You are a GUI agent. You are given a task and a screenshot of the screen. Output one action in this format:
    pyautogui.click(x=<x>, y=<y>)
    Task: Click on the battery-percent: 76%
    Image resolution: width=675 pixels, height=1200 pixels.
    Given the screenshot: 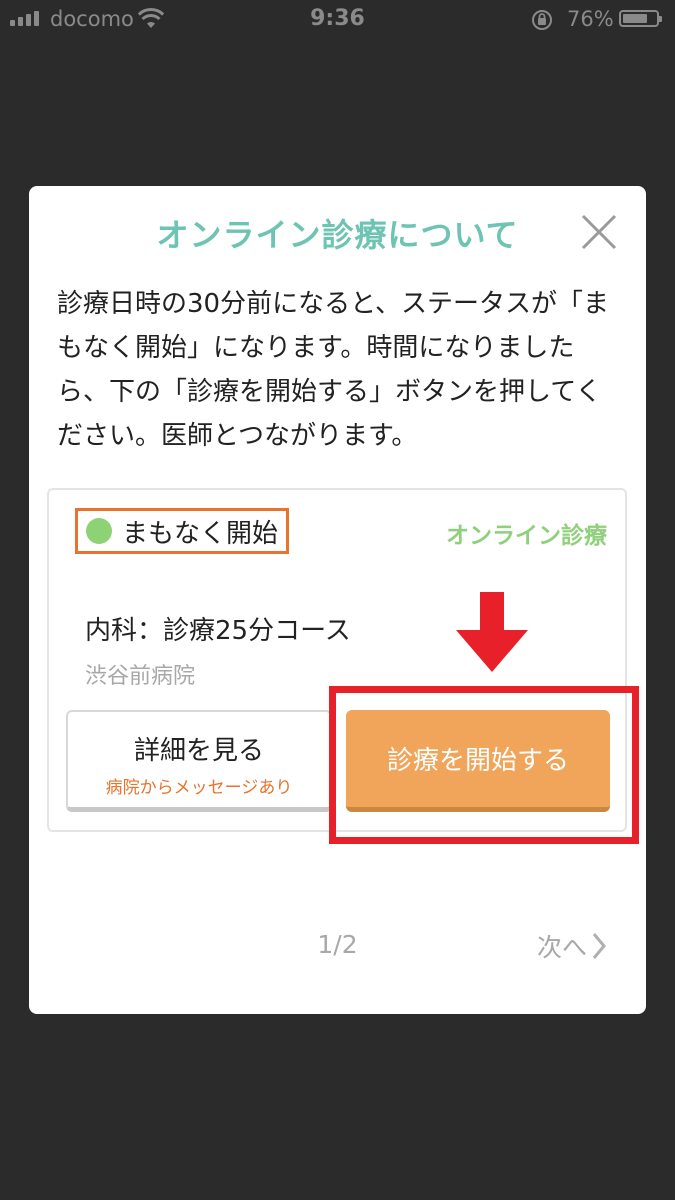 What is the action you would take?
    pyautogui.click(x=590, y=19)
    